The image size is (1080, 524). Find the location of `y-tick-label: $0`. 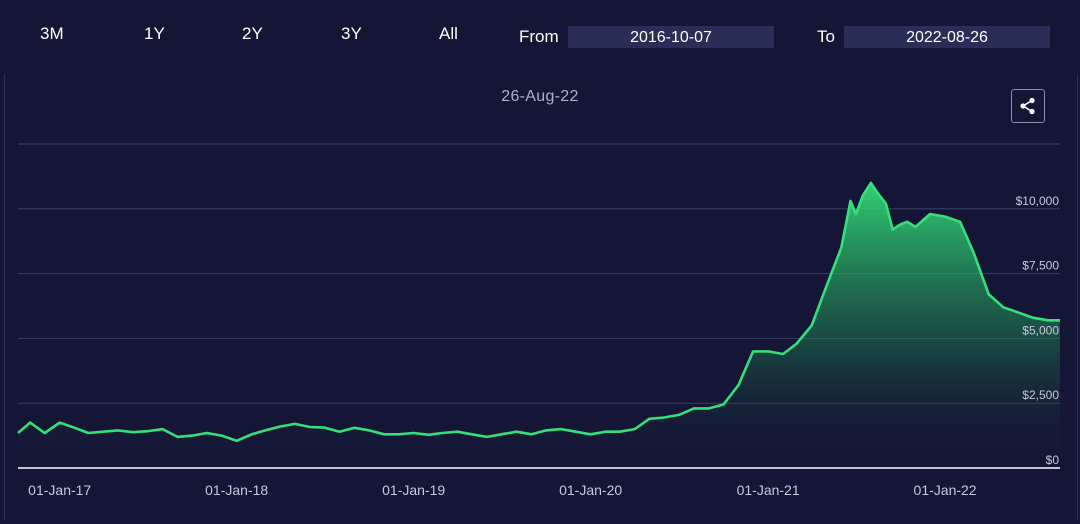

y-tick-label: $0 is located at coordinates (1053, 460).